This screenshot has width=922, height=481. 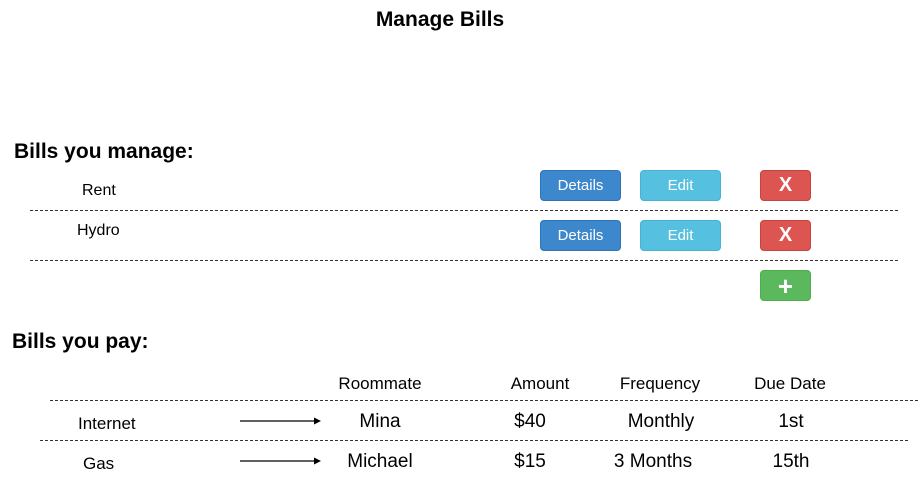 What do you see at coordinates (99, 463) in the screenshot?
I see `paid-bill-name: Gas` at bounding box center [99, 463].